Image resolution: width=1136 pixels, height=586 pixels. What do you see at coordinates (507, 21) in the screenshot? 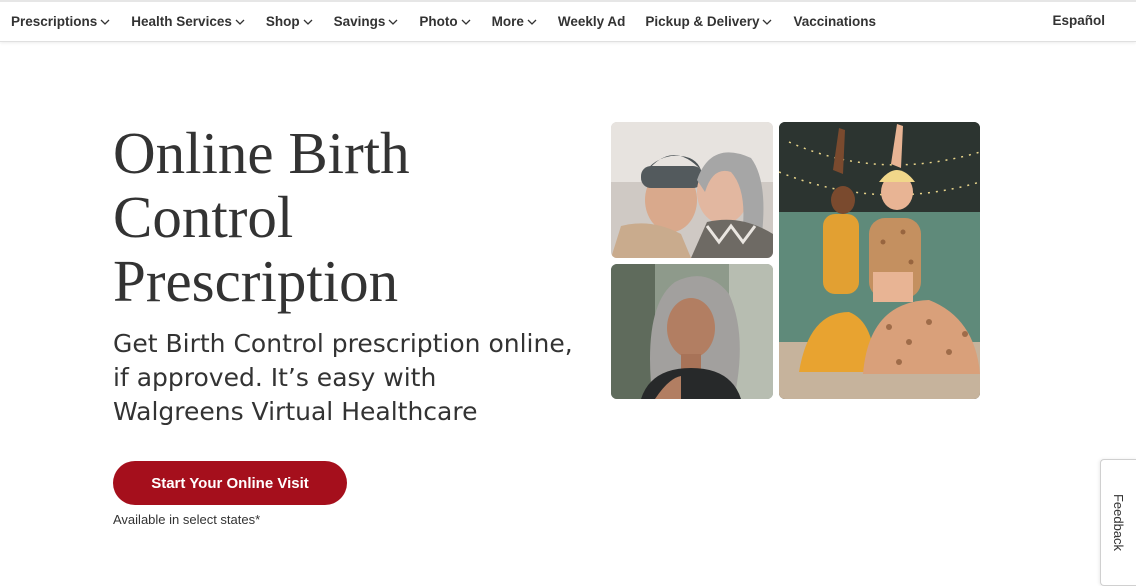
I see `nav-item-label: More` at bounding box center [507, 21].